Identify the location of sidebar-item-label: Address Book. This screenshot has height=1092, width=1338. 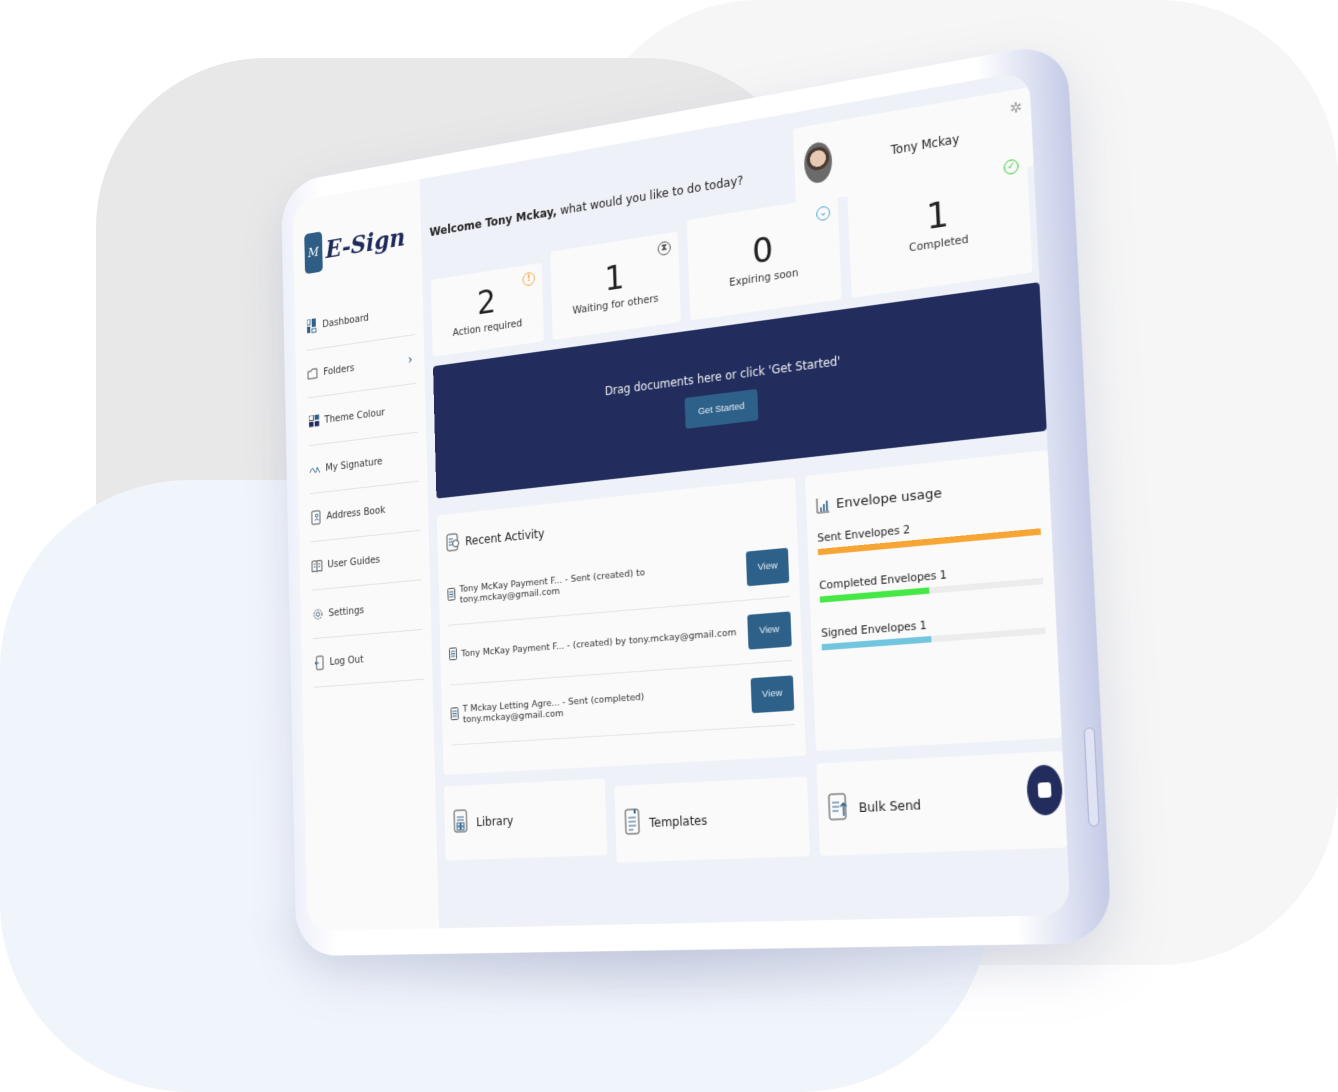
(356, 512).